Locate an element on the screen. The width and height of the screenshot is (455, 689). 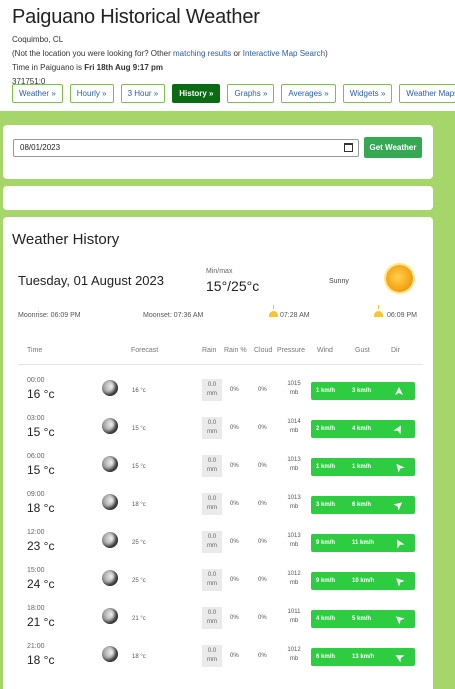
row-forecast: 18 °c is located at coordinates (139, 505).